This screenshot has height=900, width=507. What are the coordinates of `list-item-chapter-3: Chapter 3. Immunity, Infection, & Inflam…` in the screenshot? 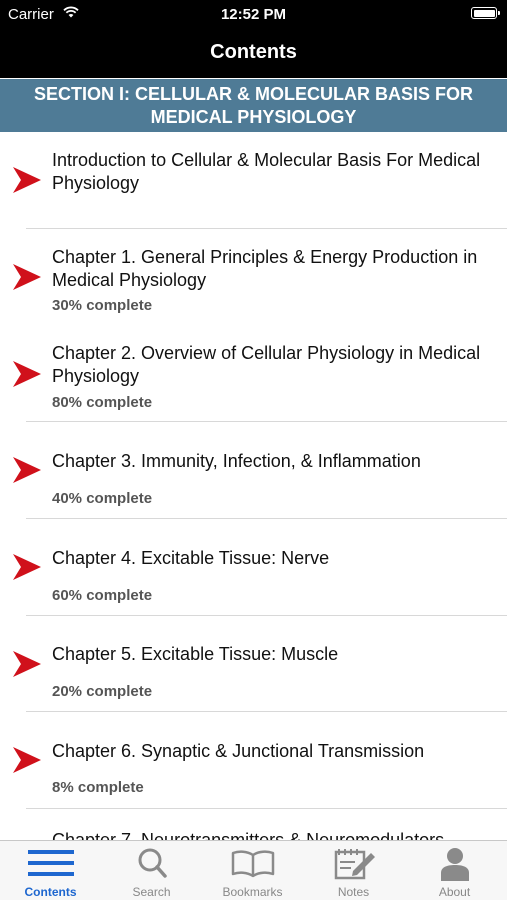 It's located at (253, 470).